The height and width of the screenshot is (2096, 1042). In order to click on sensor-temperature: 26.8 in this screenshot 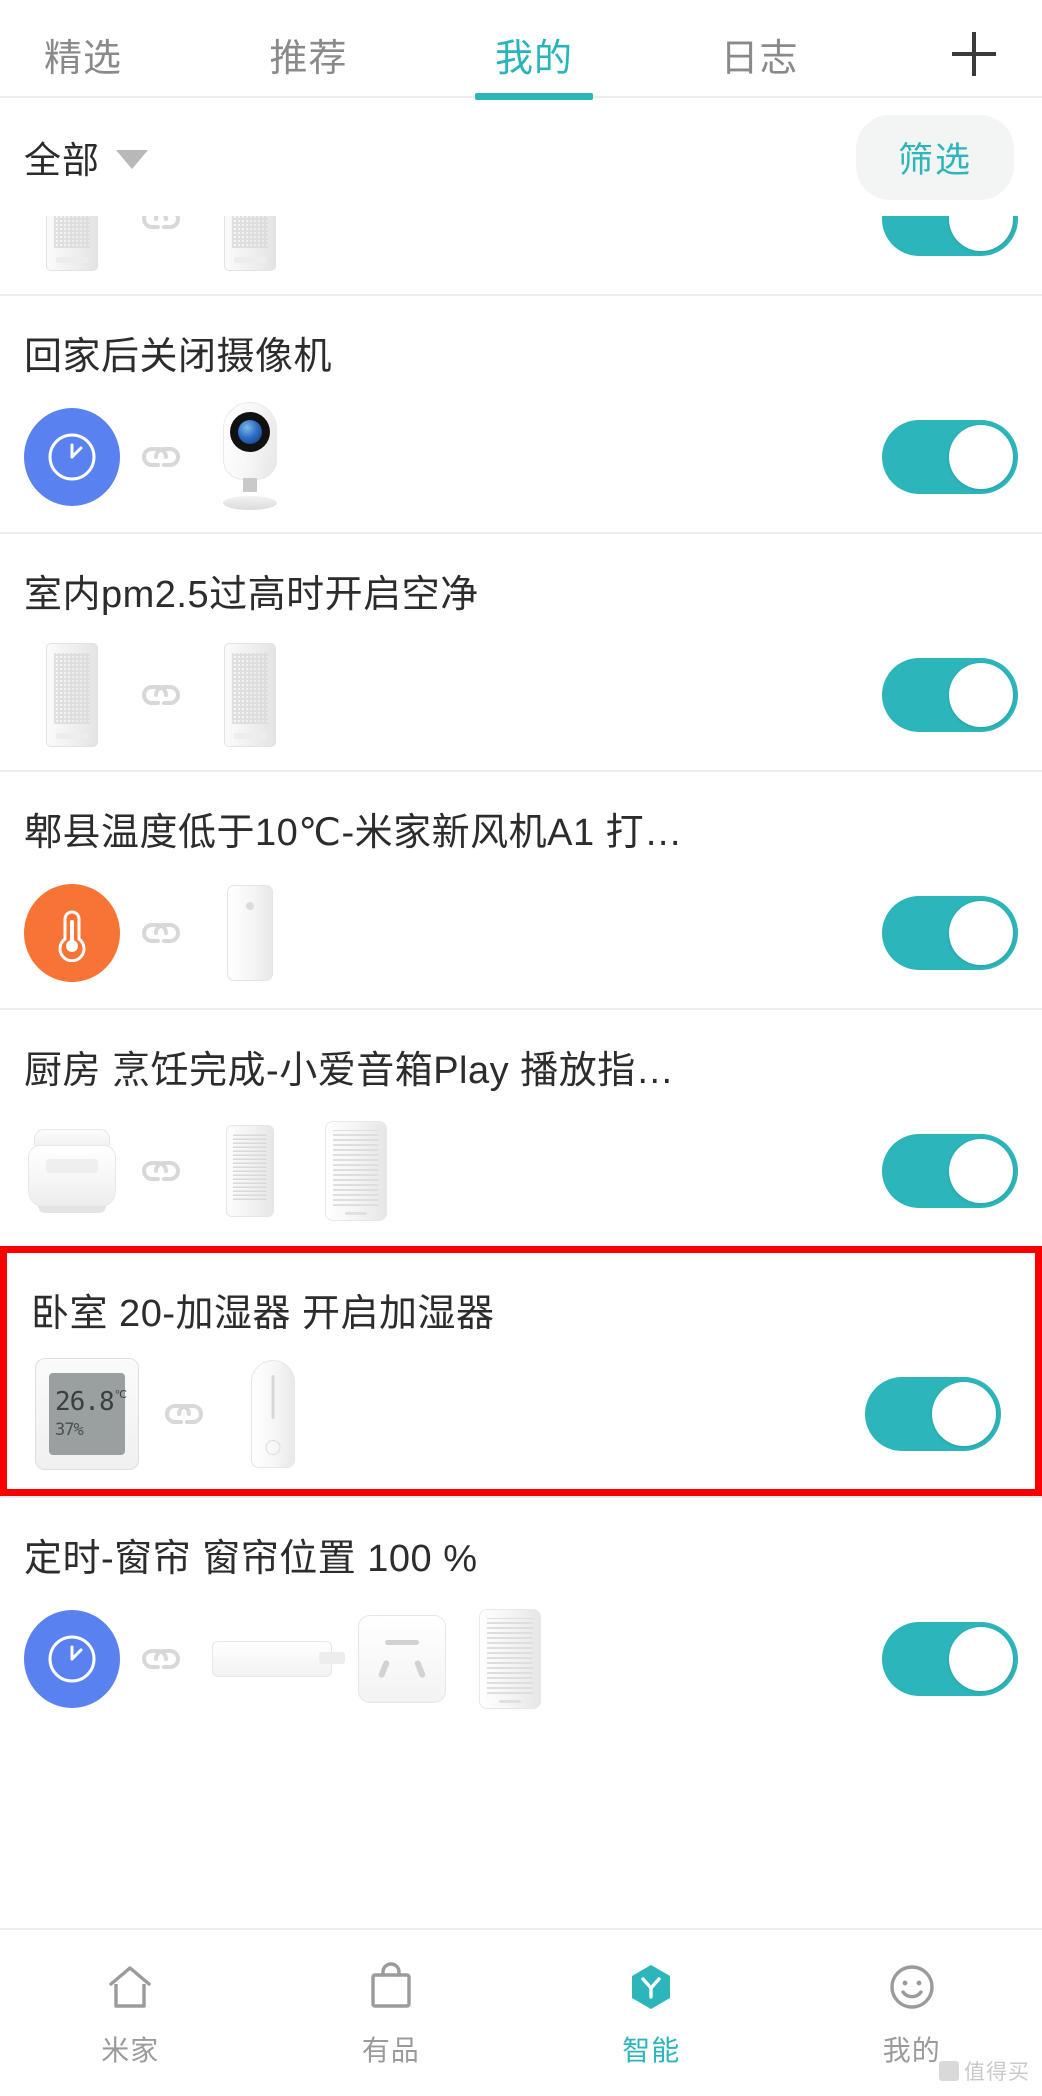, I will do `click(85, 1402)`.